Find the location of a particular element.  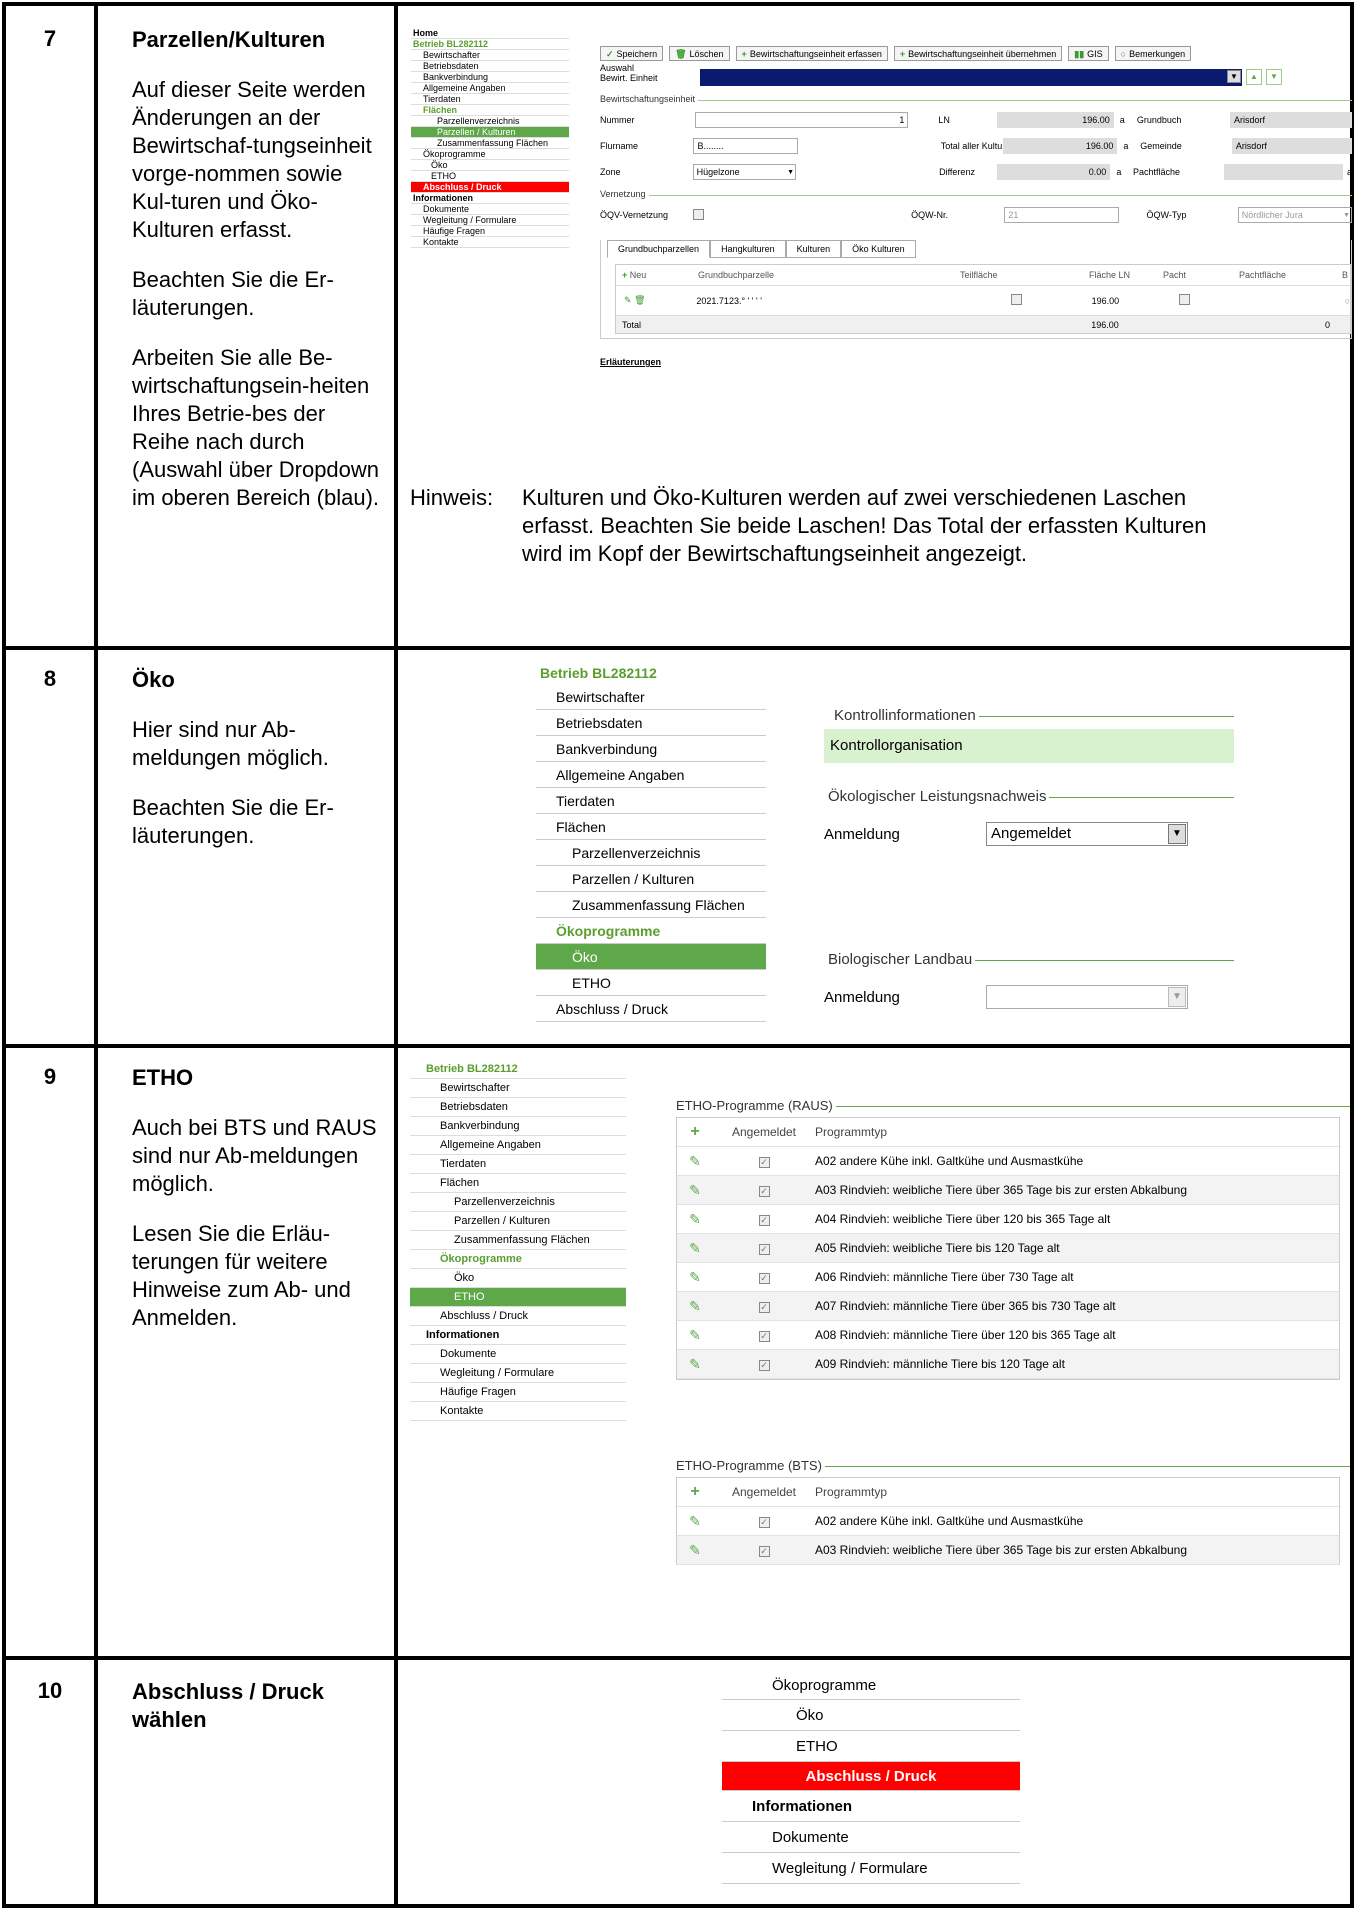

trash-icon: 🗑 is located at coordinates (639, 300).